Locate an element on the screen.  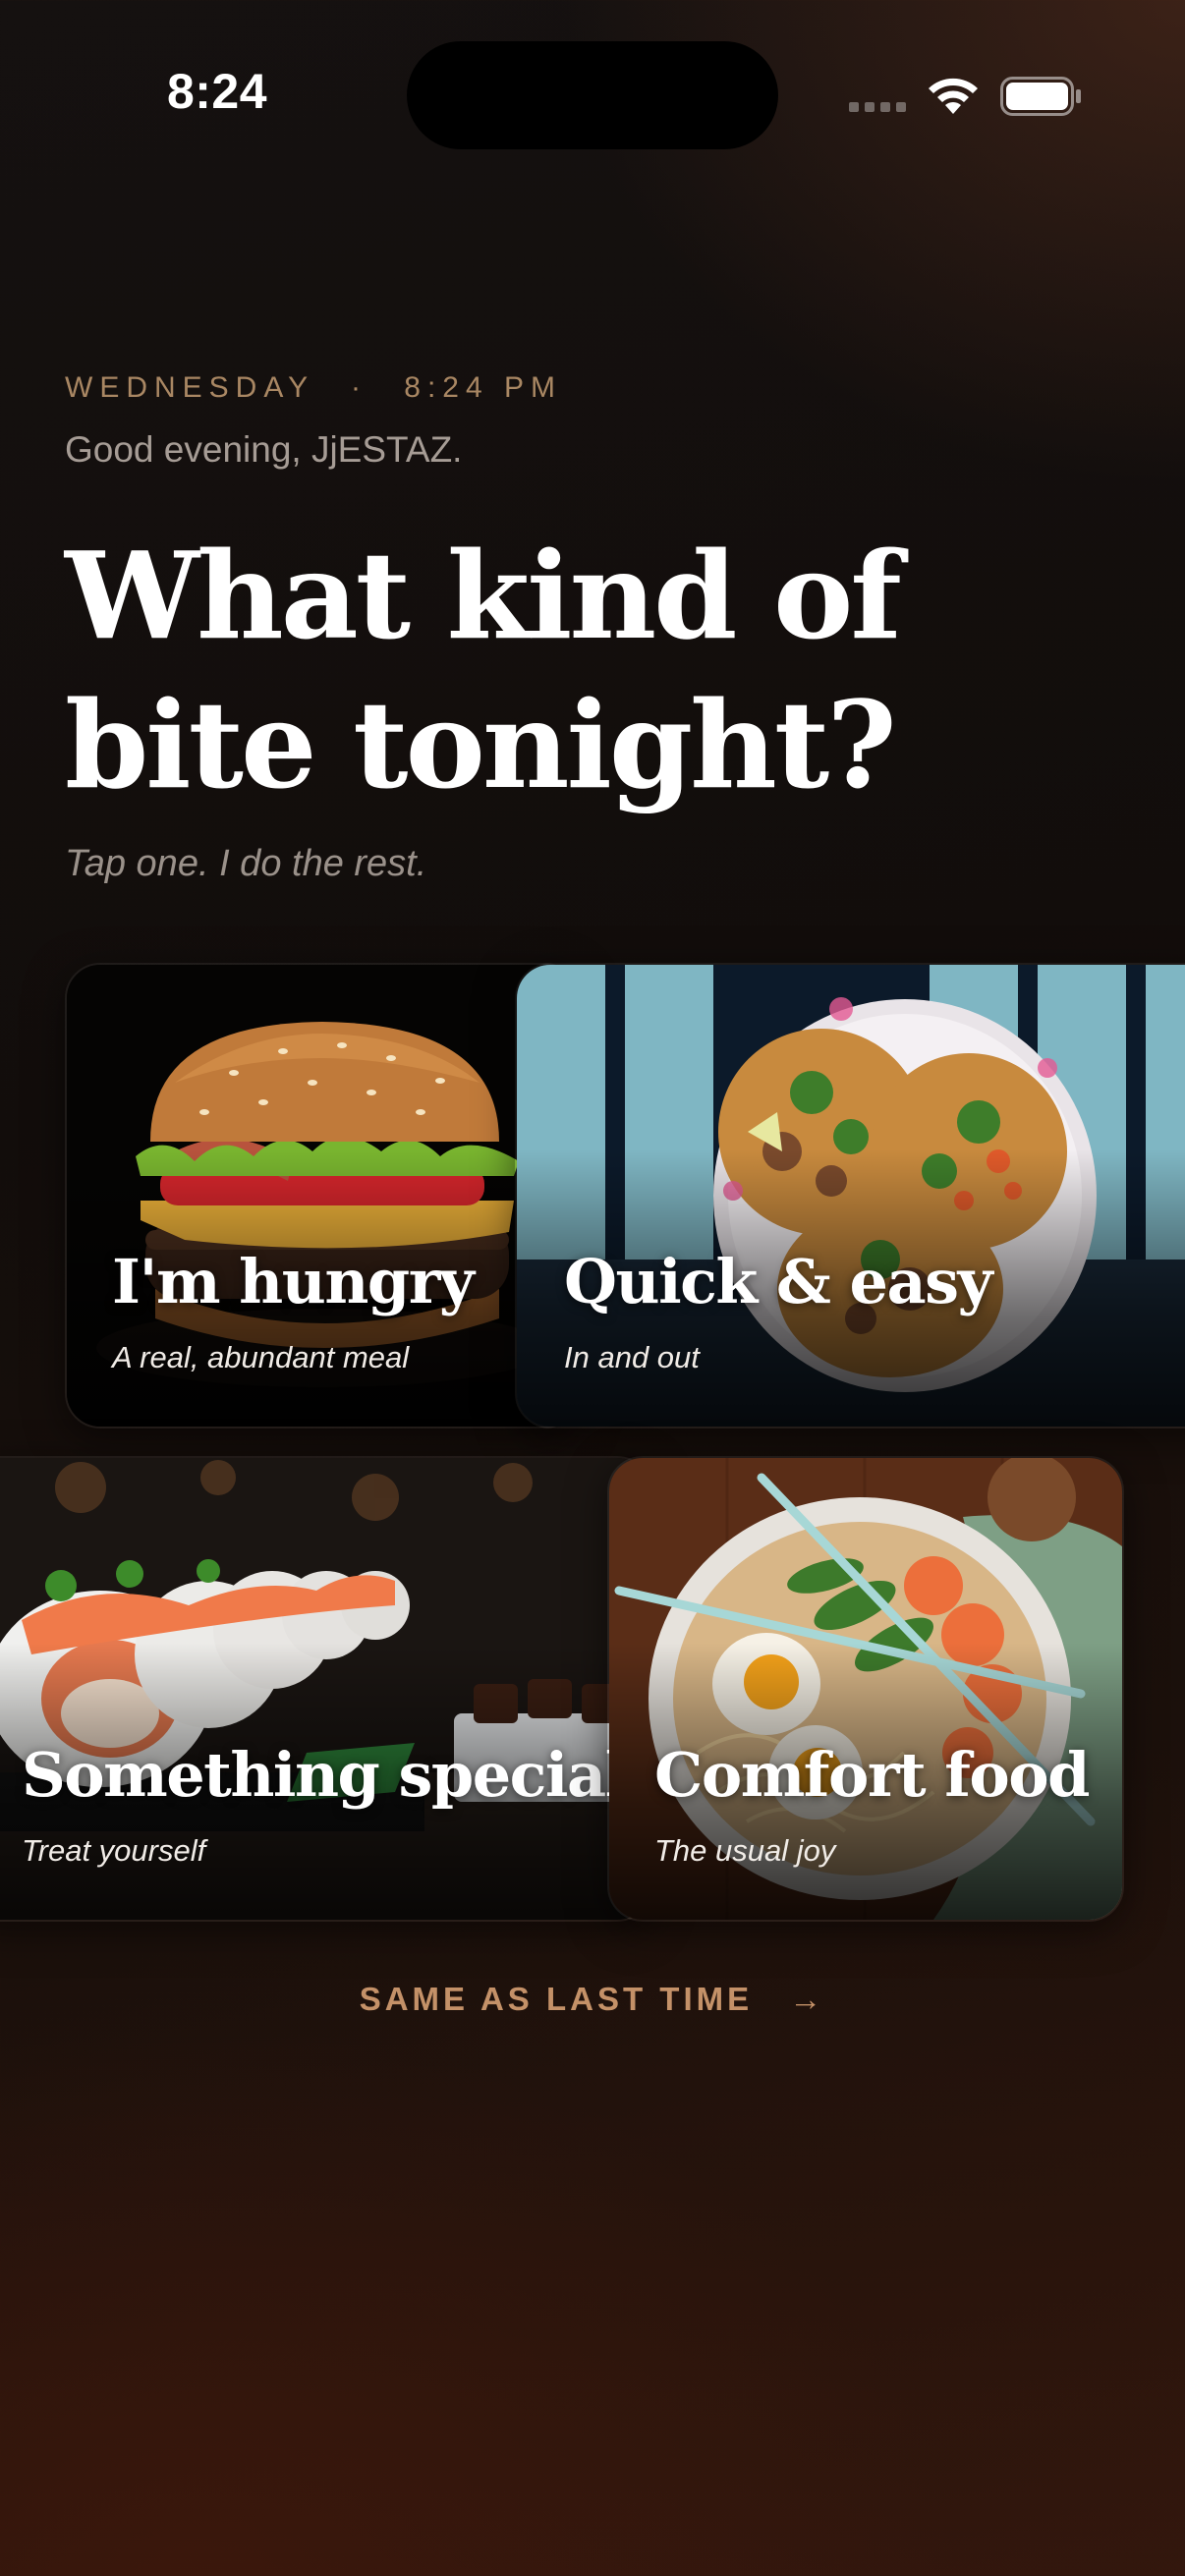
card-subtitle: In and out is located at coordinates (632, 1357).